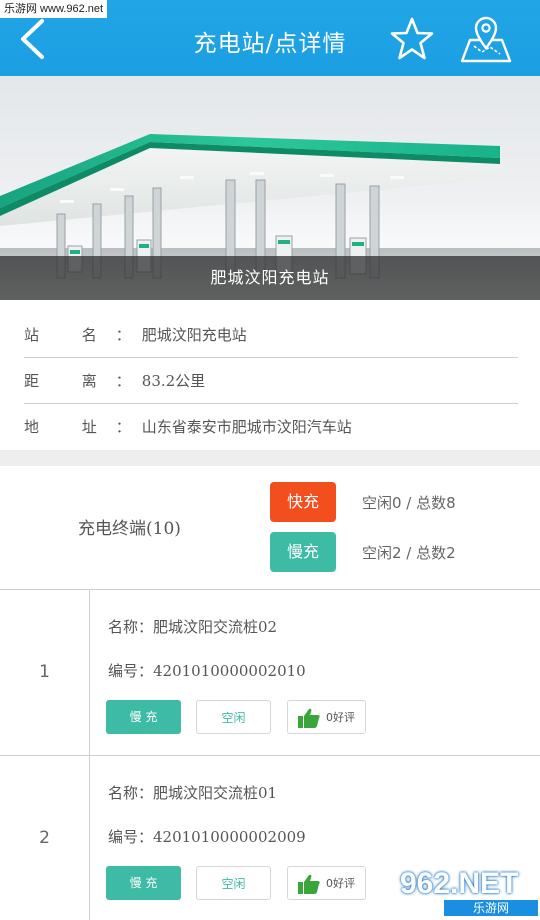  I want to click on terminals-title: 充电终端(10), so click(129, 529).